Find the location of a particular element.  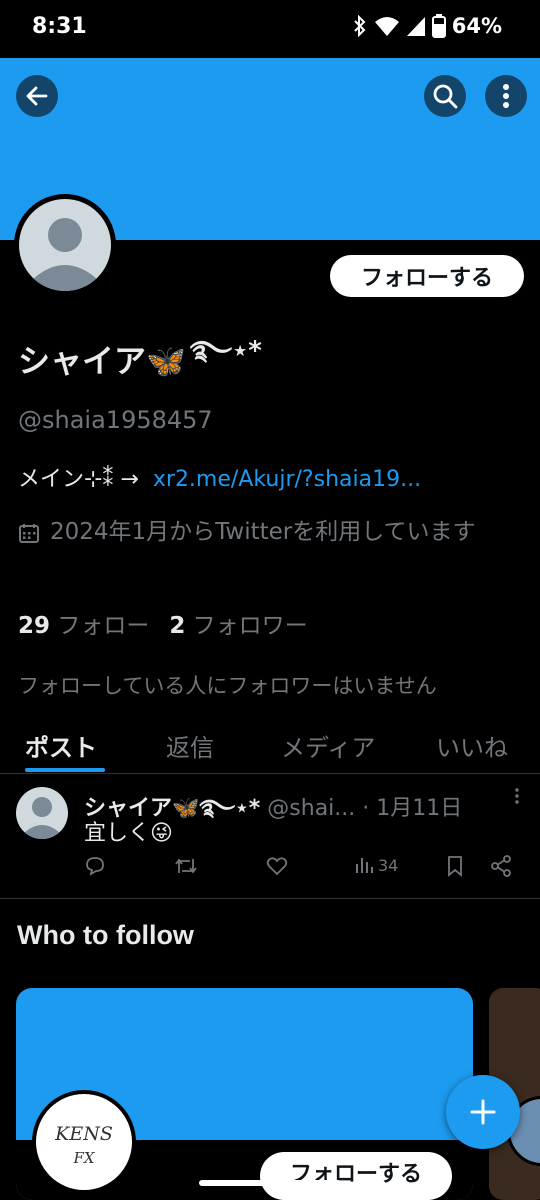

reply-button is located at coordinates (95, 866).